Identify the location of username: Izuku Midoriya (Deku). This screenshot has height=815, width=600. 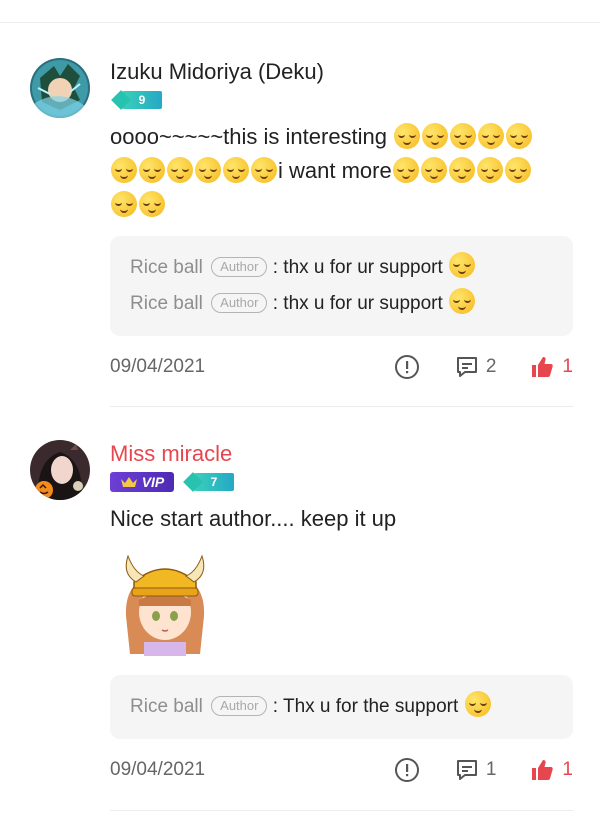
(341, 72).